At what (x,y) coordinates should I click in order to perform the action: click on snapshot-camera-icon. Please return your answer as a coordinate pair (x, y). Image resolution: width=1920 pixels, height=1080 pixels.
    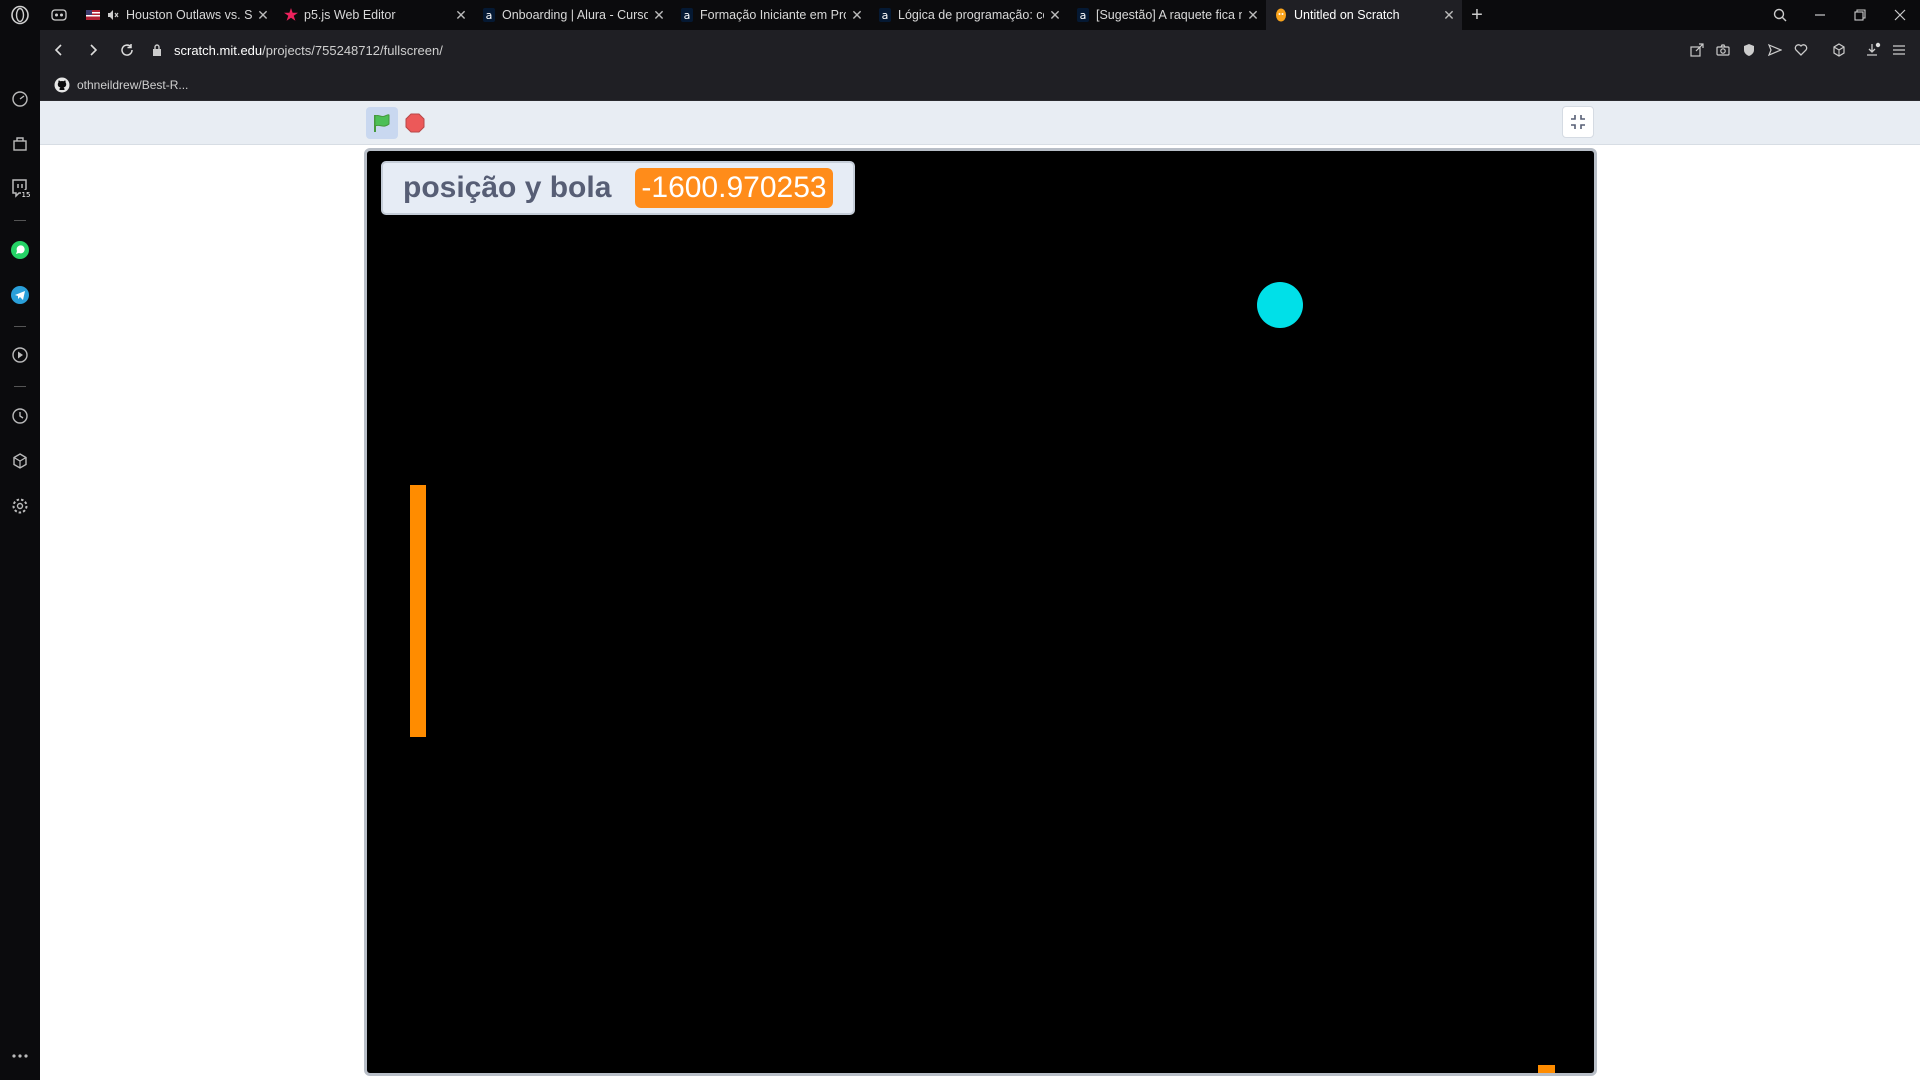
    Looking at the image, I should click on (1723, 50).